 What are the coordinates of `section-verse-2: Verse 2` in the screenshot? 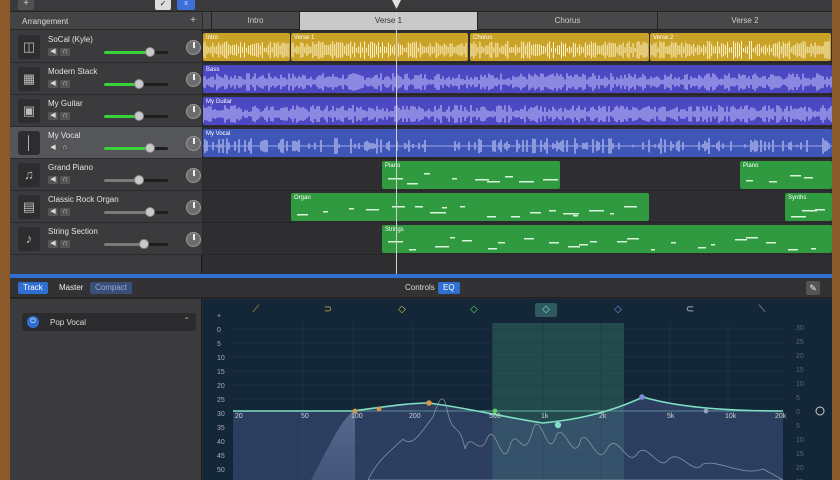 It's located at (744, 21).